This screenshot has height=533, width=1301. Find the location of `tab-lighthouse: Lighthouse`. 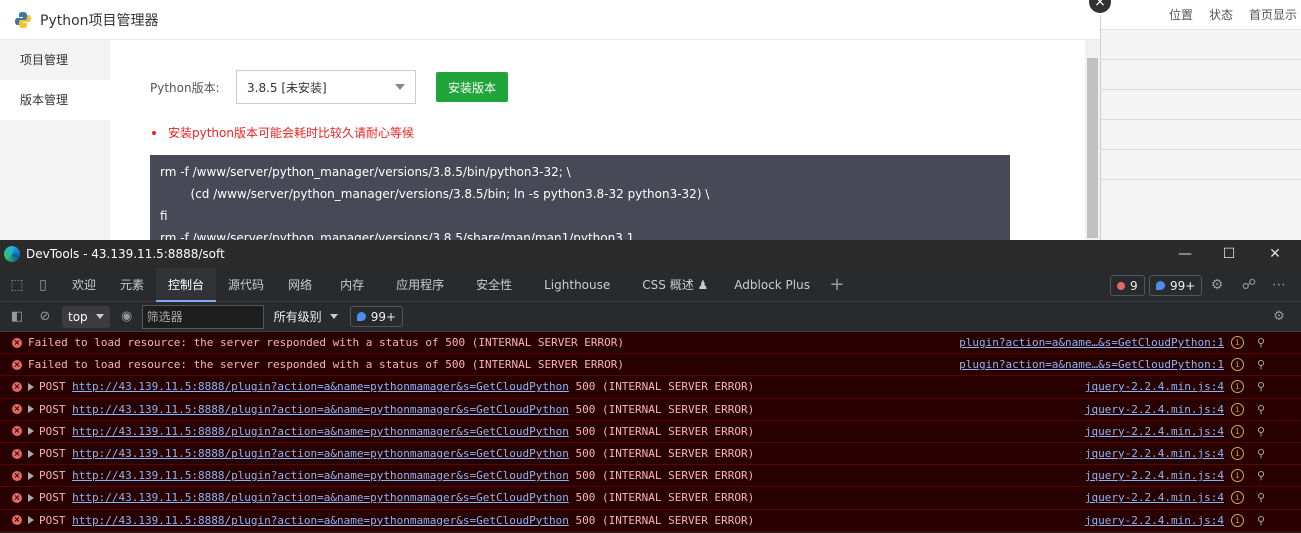

tab-lighthouse: Lighthouse is located at coordinates (577, 285).